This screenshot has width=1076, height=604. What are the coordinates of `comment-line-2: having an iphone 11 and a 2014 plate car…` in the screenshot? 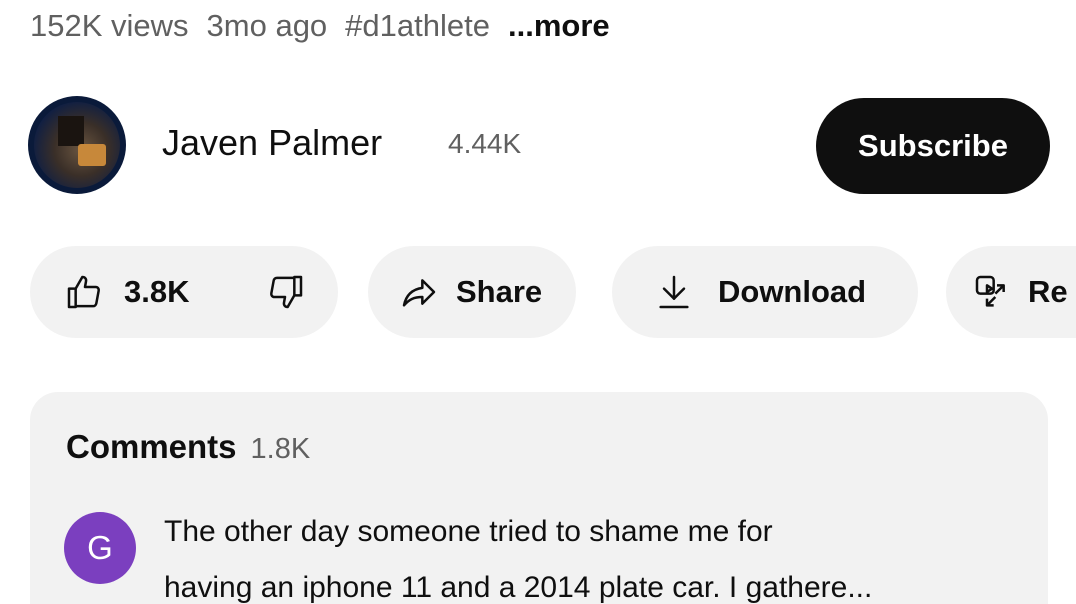 It's located at (518, 587).